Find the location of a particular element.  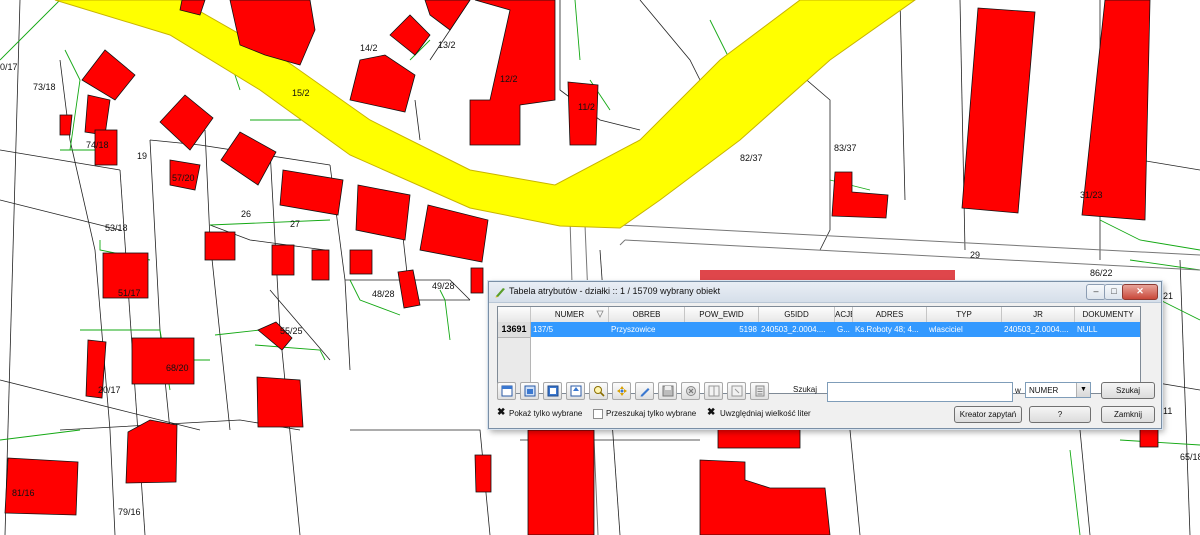

search-input is located at coordinates (920, 392).